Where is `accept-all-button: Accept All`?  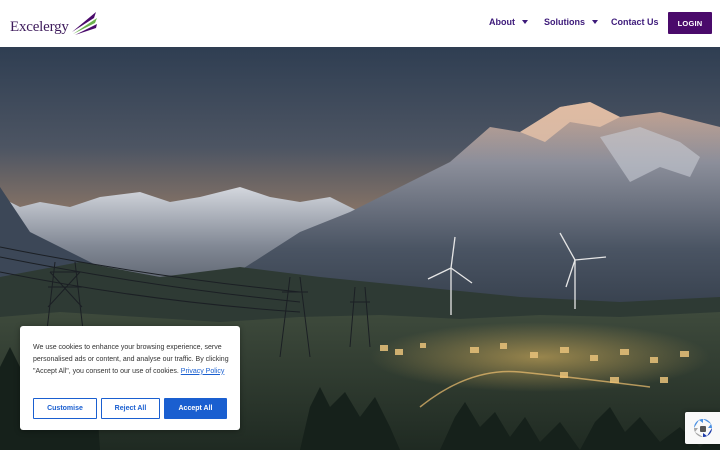 accept-all-button: Accept All is located at coordinates (195, 408).